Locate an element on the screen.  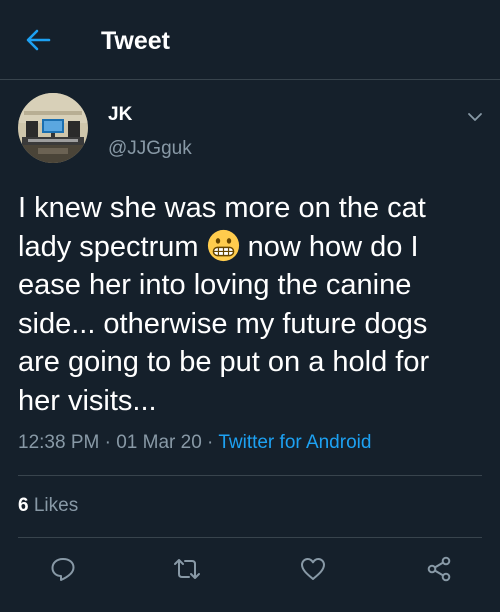
page-title: Tweet is located at coordinates (135, 41).